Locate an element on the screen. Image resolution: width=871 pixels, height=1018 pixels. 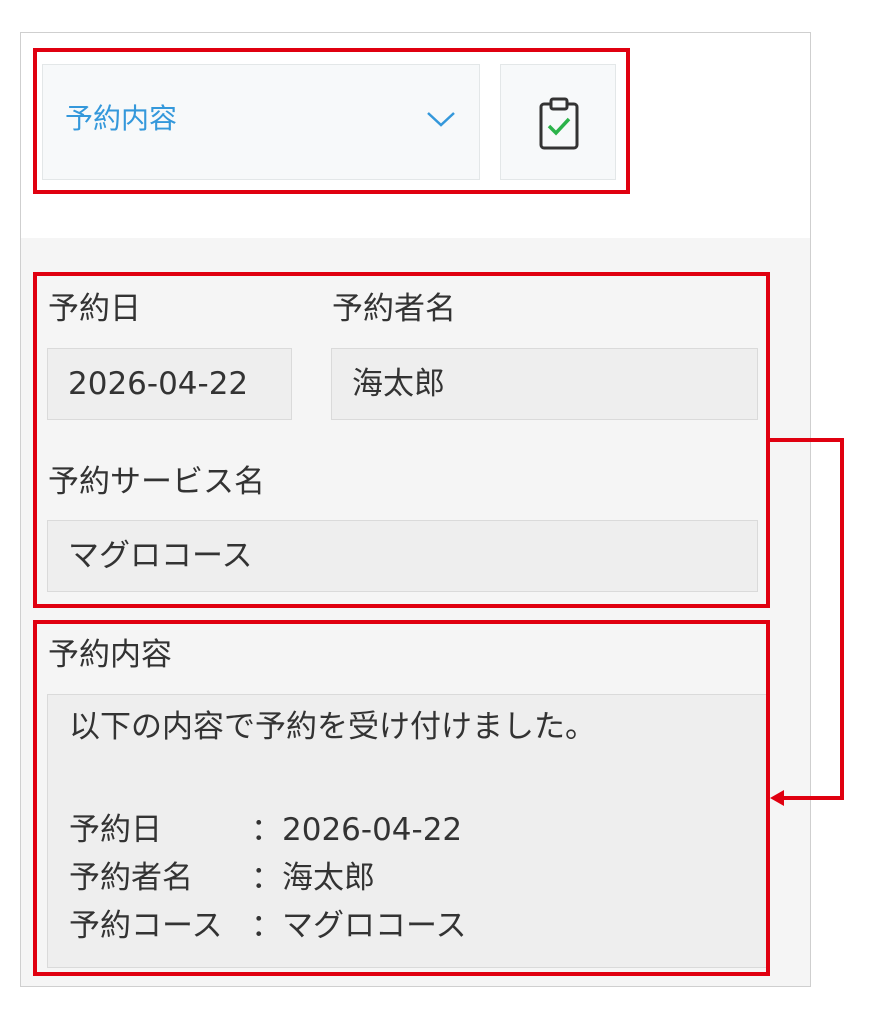
details-line-key: 予約日 is located at coordinates (115, 830).